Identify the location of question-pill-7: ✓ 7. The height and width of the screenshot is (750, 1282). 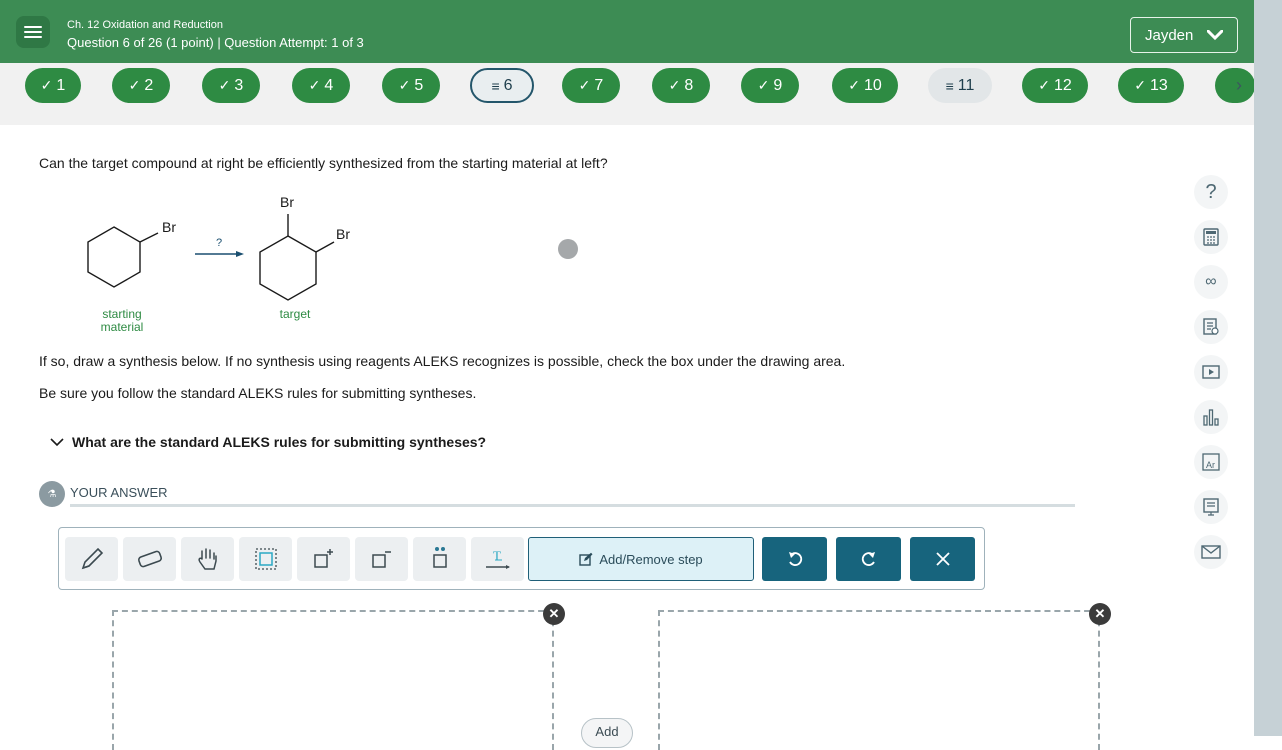
(591, 85).